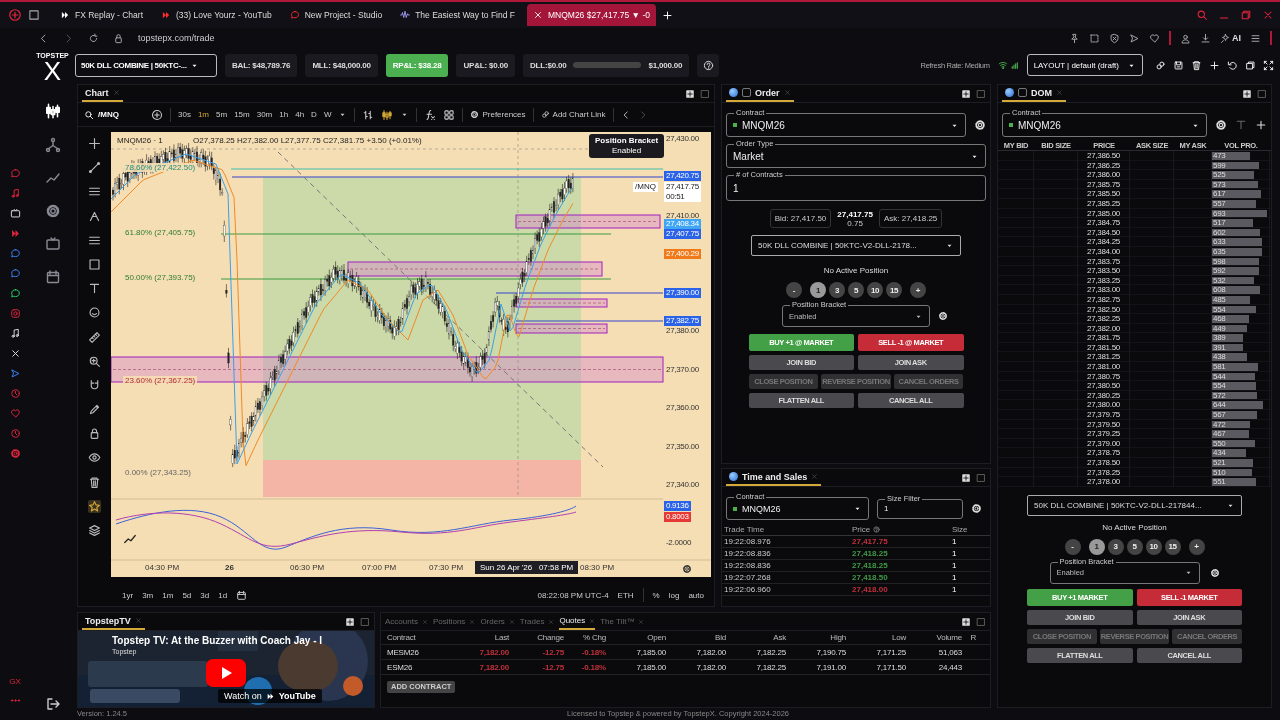 The height and width of the screenshot is (720, 1280). I want to click on close-icon, so click(1268, 15).